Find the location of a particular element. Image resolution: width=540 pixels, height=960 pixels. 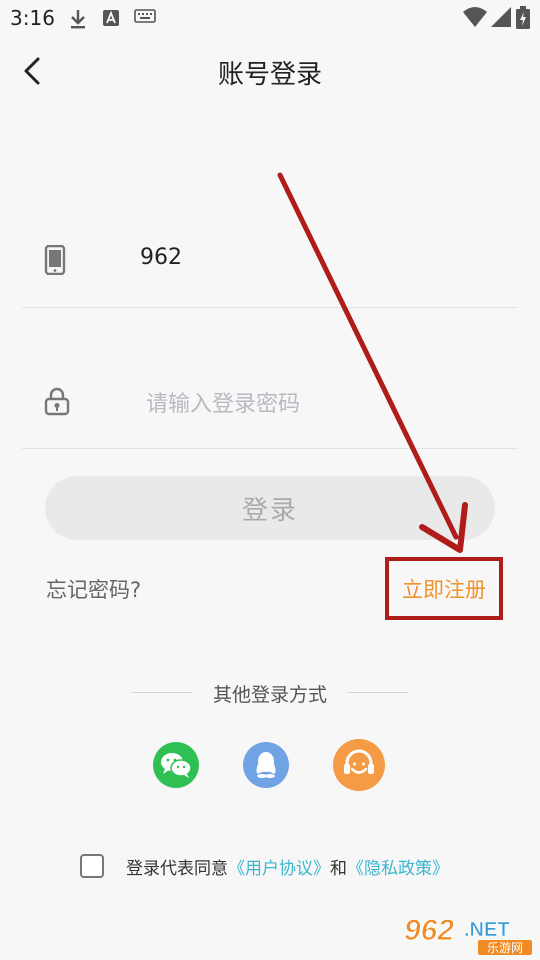

customer-service-login-button is located at coordinates (359, 765).